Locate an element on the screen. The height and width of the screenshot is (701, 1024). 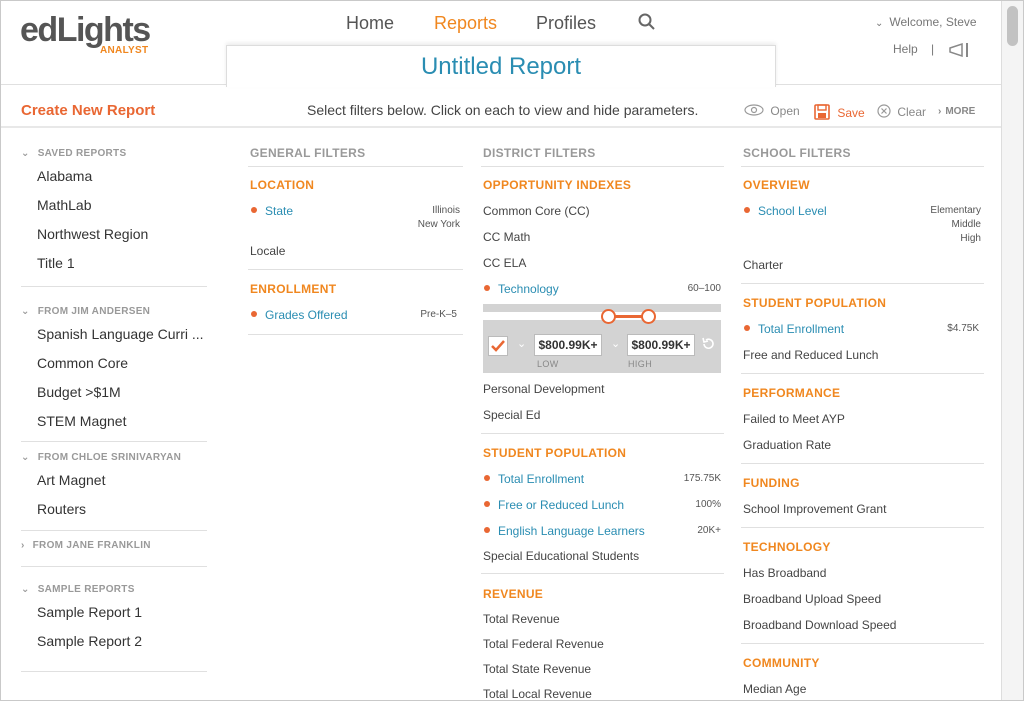
filter-total-federal-revenue: Total Federal Revenue is located at coordinates (543, 644).